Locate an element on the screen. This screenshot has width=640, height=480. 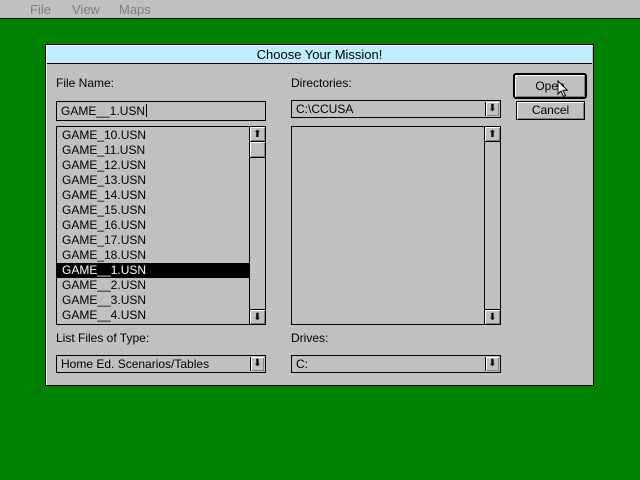
open-button: Open is located at coordinates (550, 86).